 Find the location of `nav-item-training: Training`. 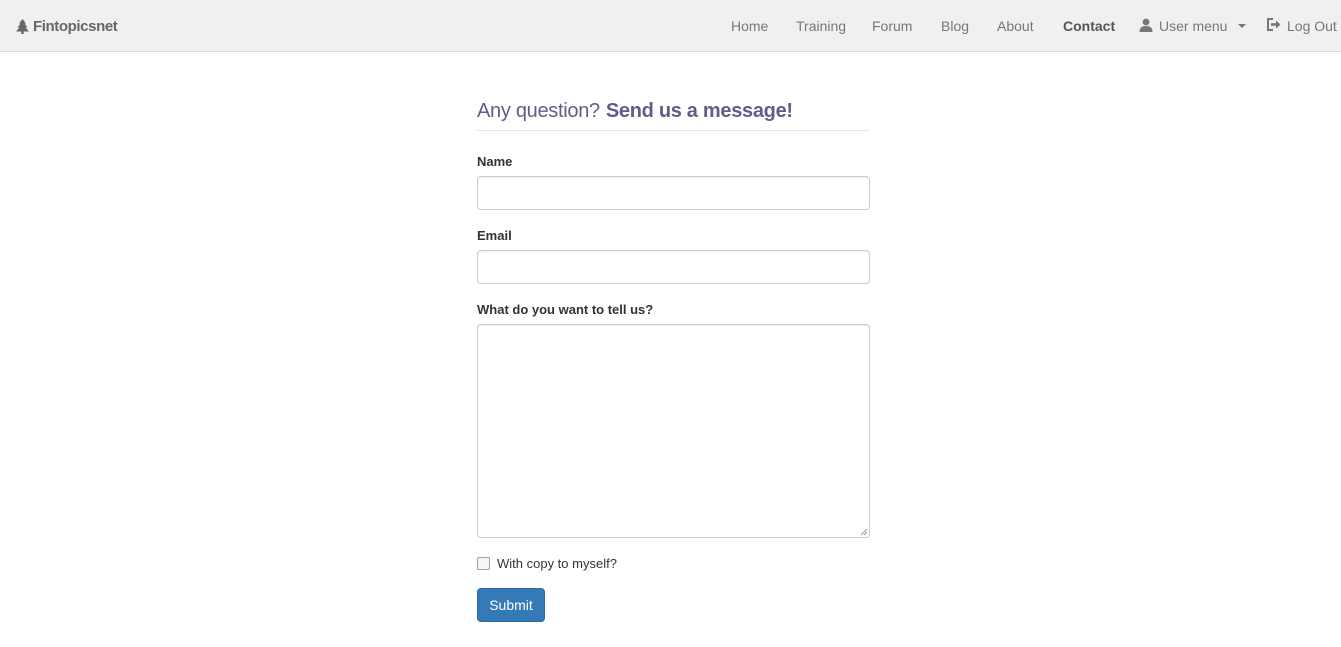

nav-item-training: Training is located at coordinates (821, 26).